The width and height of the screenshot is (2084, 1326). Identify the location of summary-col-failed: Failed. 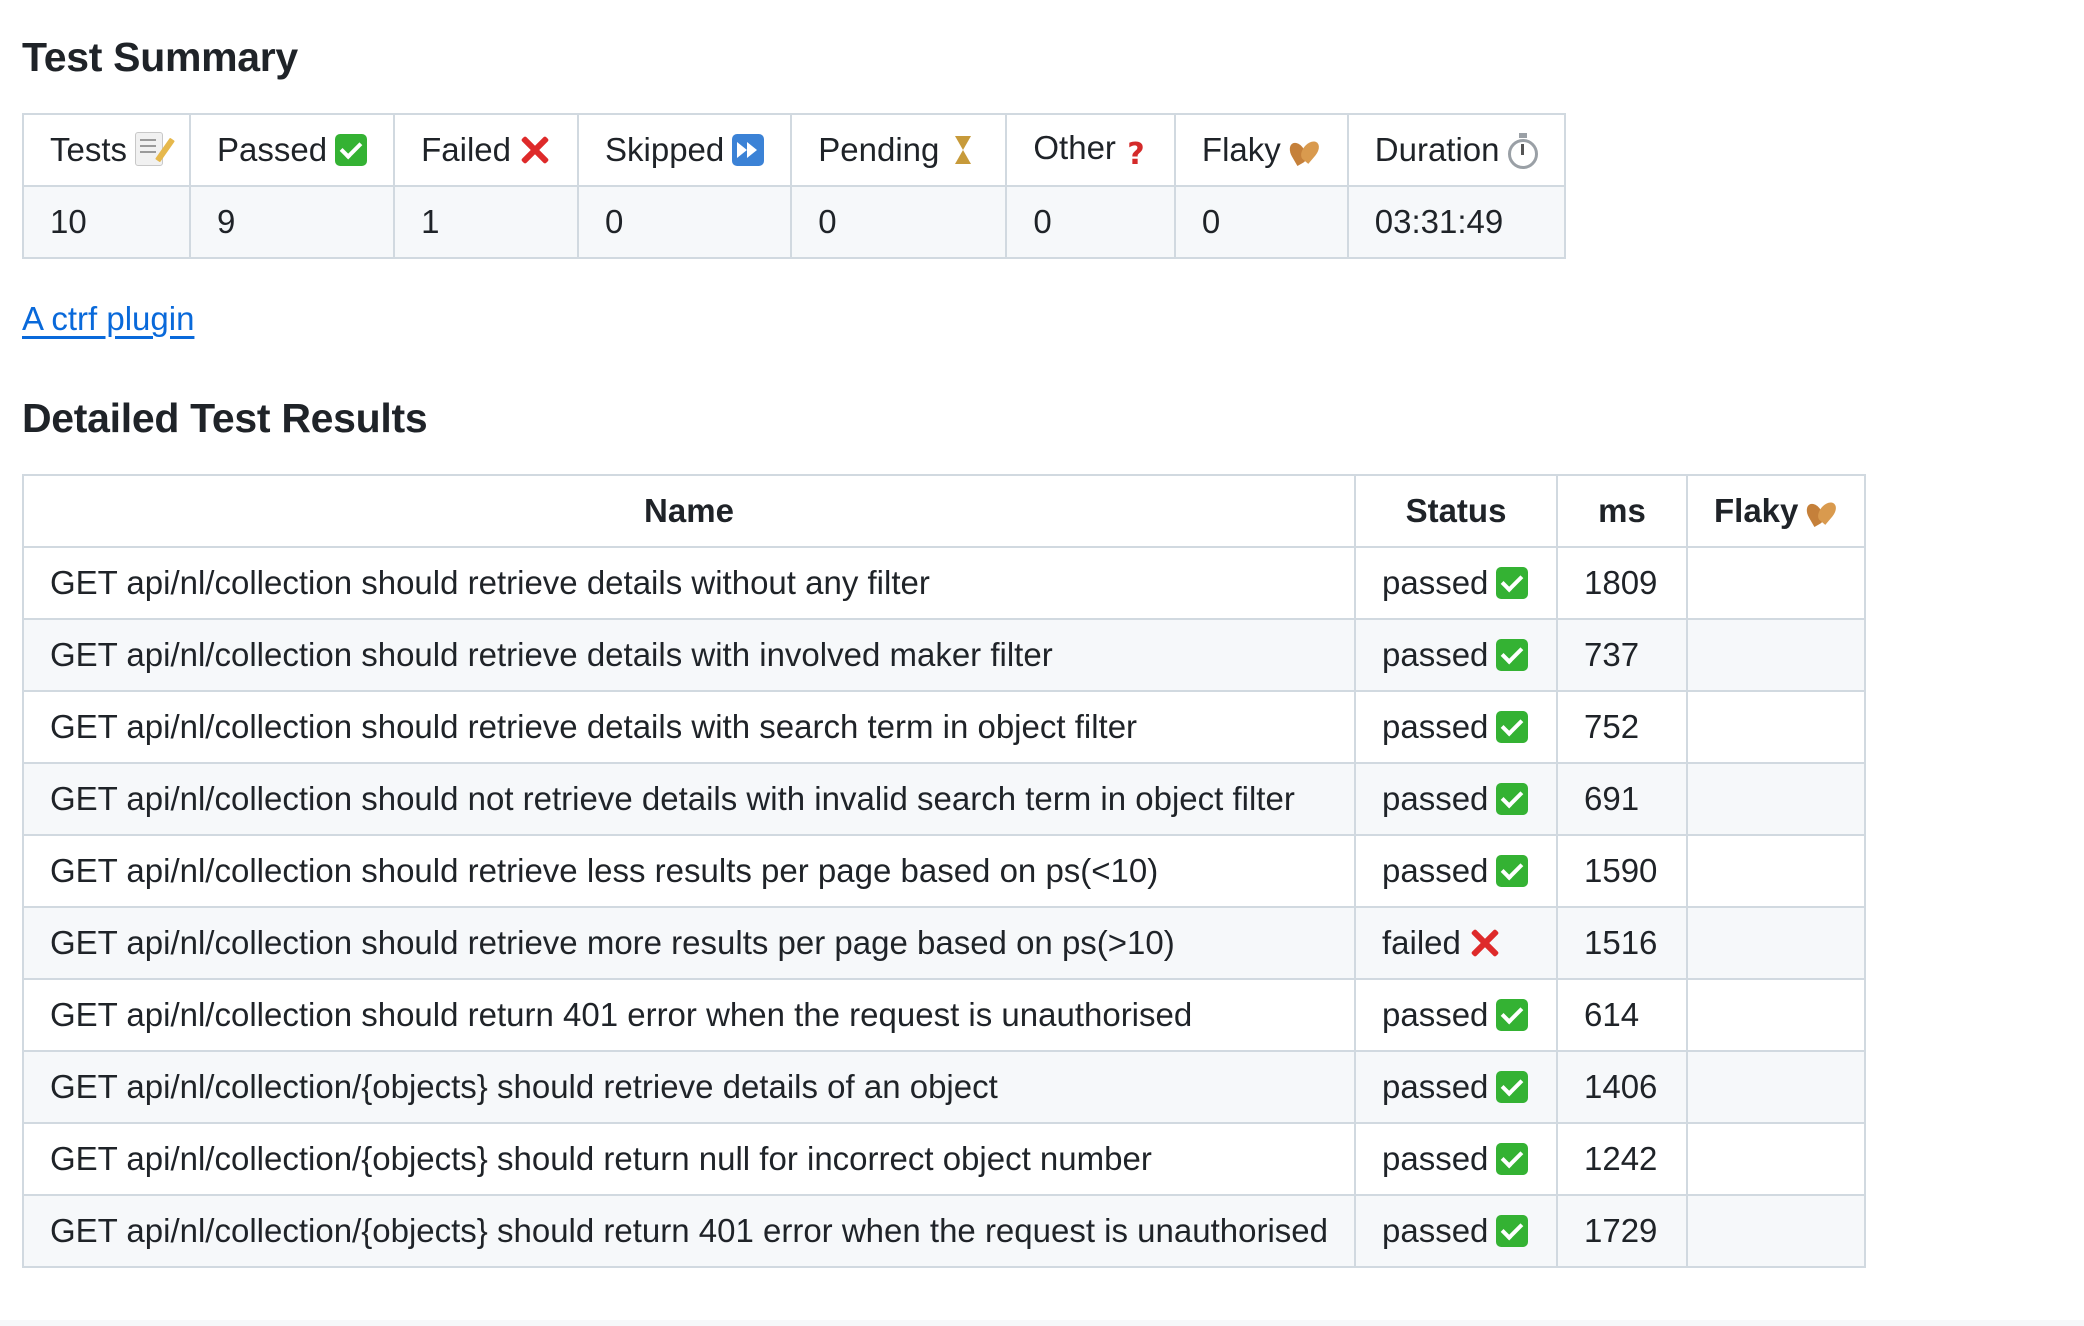
(486, 150).